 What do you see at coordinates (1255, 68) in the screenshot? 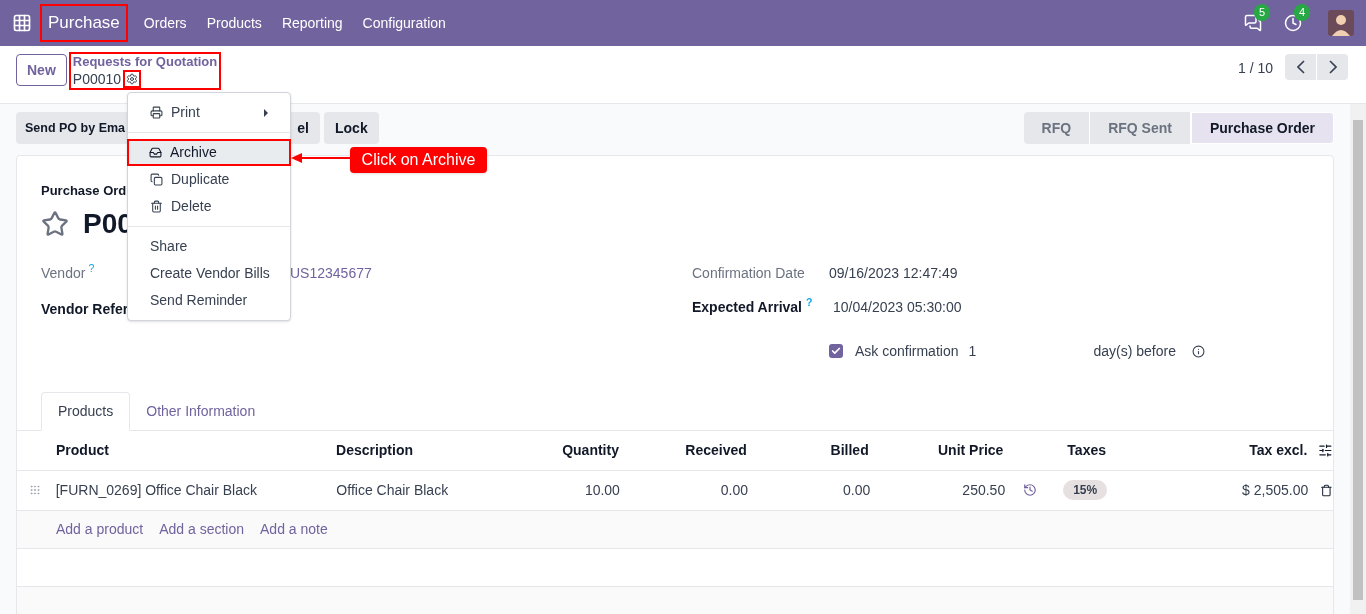
I see `pager-value: 1 / 10` at bounding box center [1255, 68].